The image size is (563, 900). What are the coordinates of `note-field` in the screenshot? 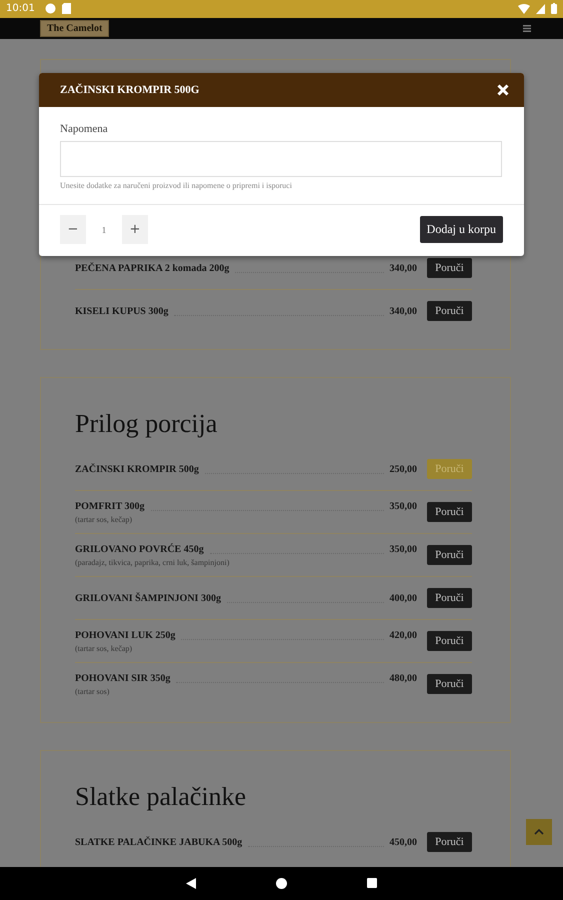 It's located at (281, 159).